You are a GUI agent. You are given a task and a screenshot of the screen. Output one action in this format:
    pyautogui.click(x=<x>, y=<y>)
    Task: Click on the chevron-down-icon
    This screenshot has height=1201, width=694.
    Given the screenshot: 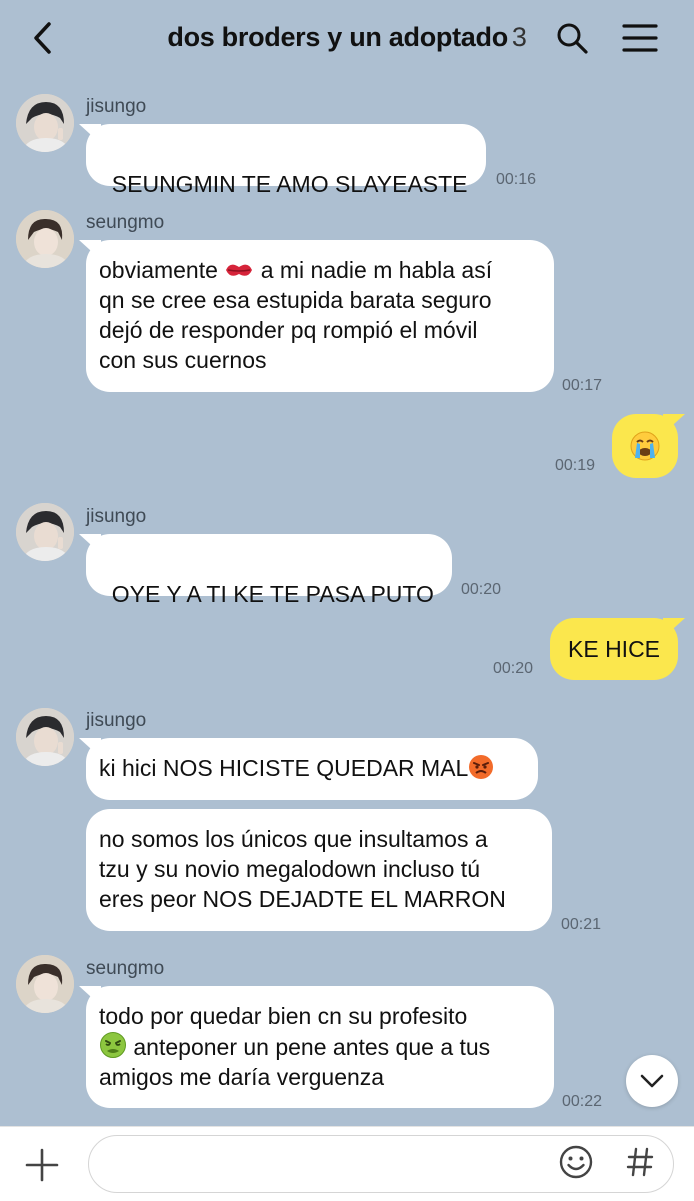 What is the action you would take?
    pyautogui.click(x=652, y=1081)
    